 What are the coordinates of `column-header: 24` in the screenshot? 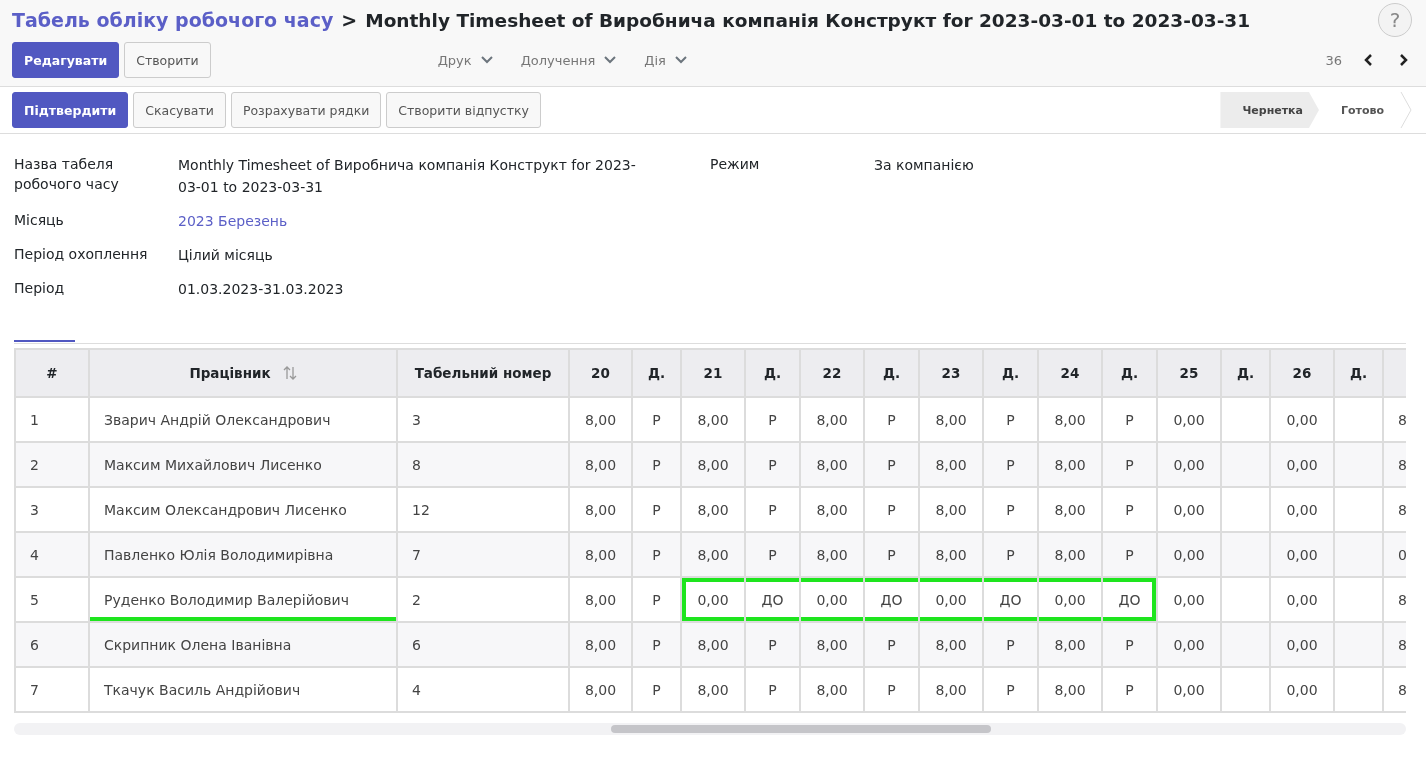 It's located at (1070, 373).